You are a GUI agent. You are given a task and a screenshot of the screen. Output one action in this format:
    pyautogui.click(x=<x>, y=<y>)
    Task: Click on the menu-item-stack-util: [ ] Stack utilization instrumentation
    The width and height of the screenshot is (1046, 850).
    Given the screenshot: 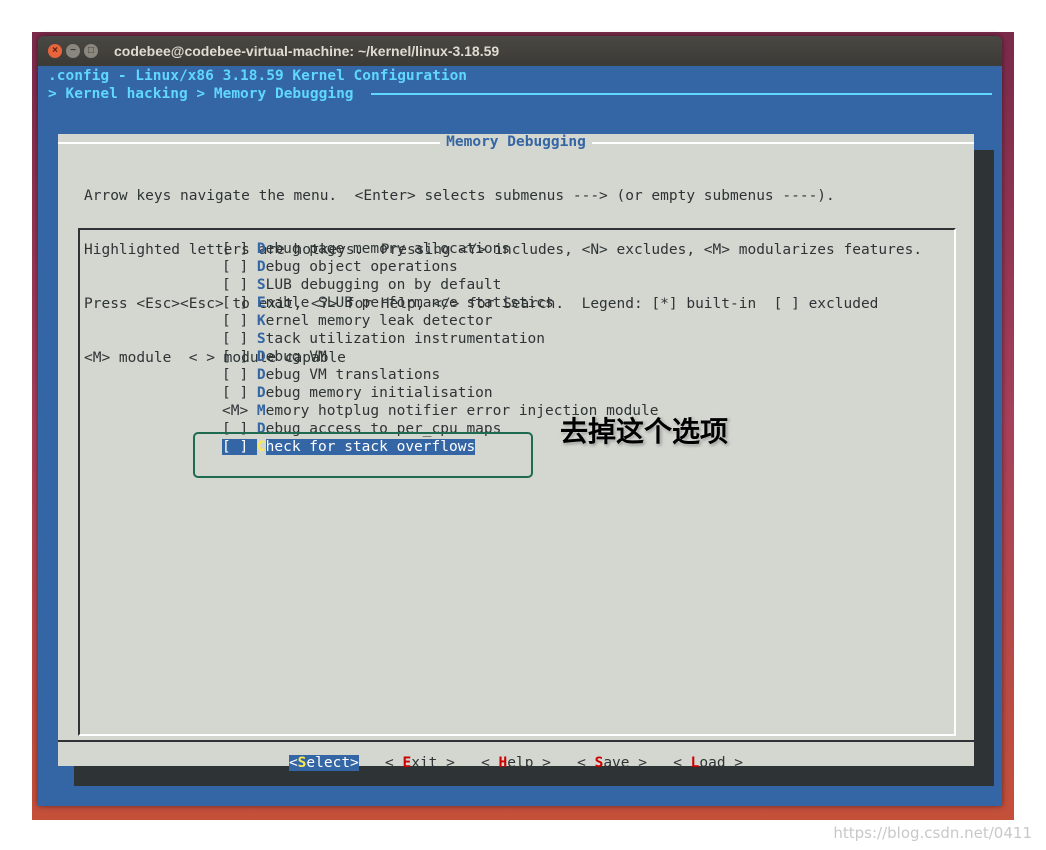 What is the action you would take?
    pyautogui.click(x=440, y=339)
    